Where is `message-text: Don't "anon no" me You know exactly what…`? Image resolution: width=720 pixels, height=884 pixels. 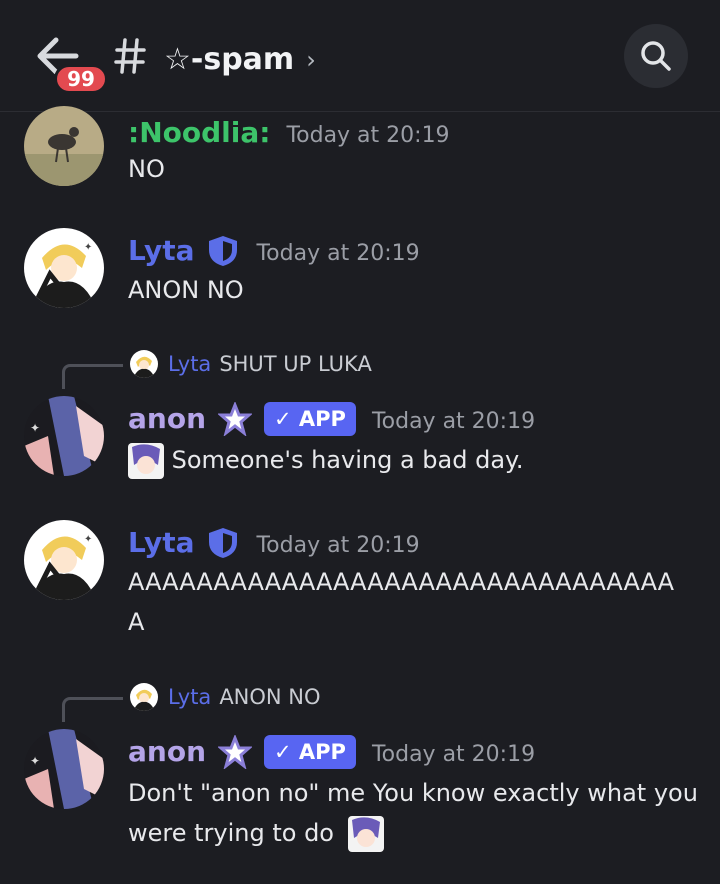
message-text: Don't "anon no" me You know exactly what… is located at coordinates (413, 813).